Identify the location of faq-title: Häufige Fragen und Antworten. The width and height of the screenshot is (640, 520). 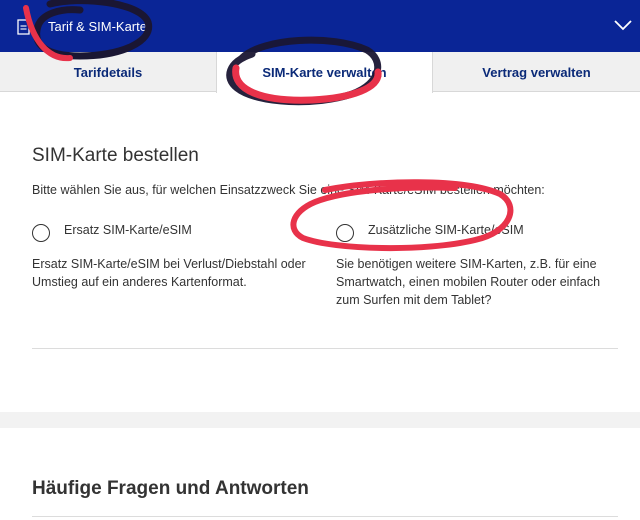
(170, 488).